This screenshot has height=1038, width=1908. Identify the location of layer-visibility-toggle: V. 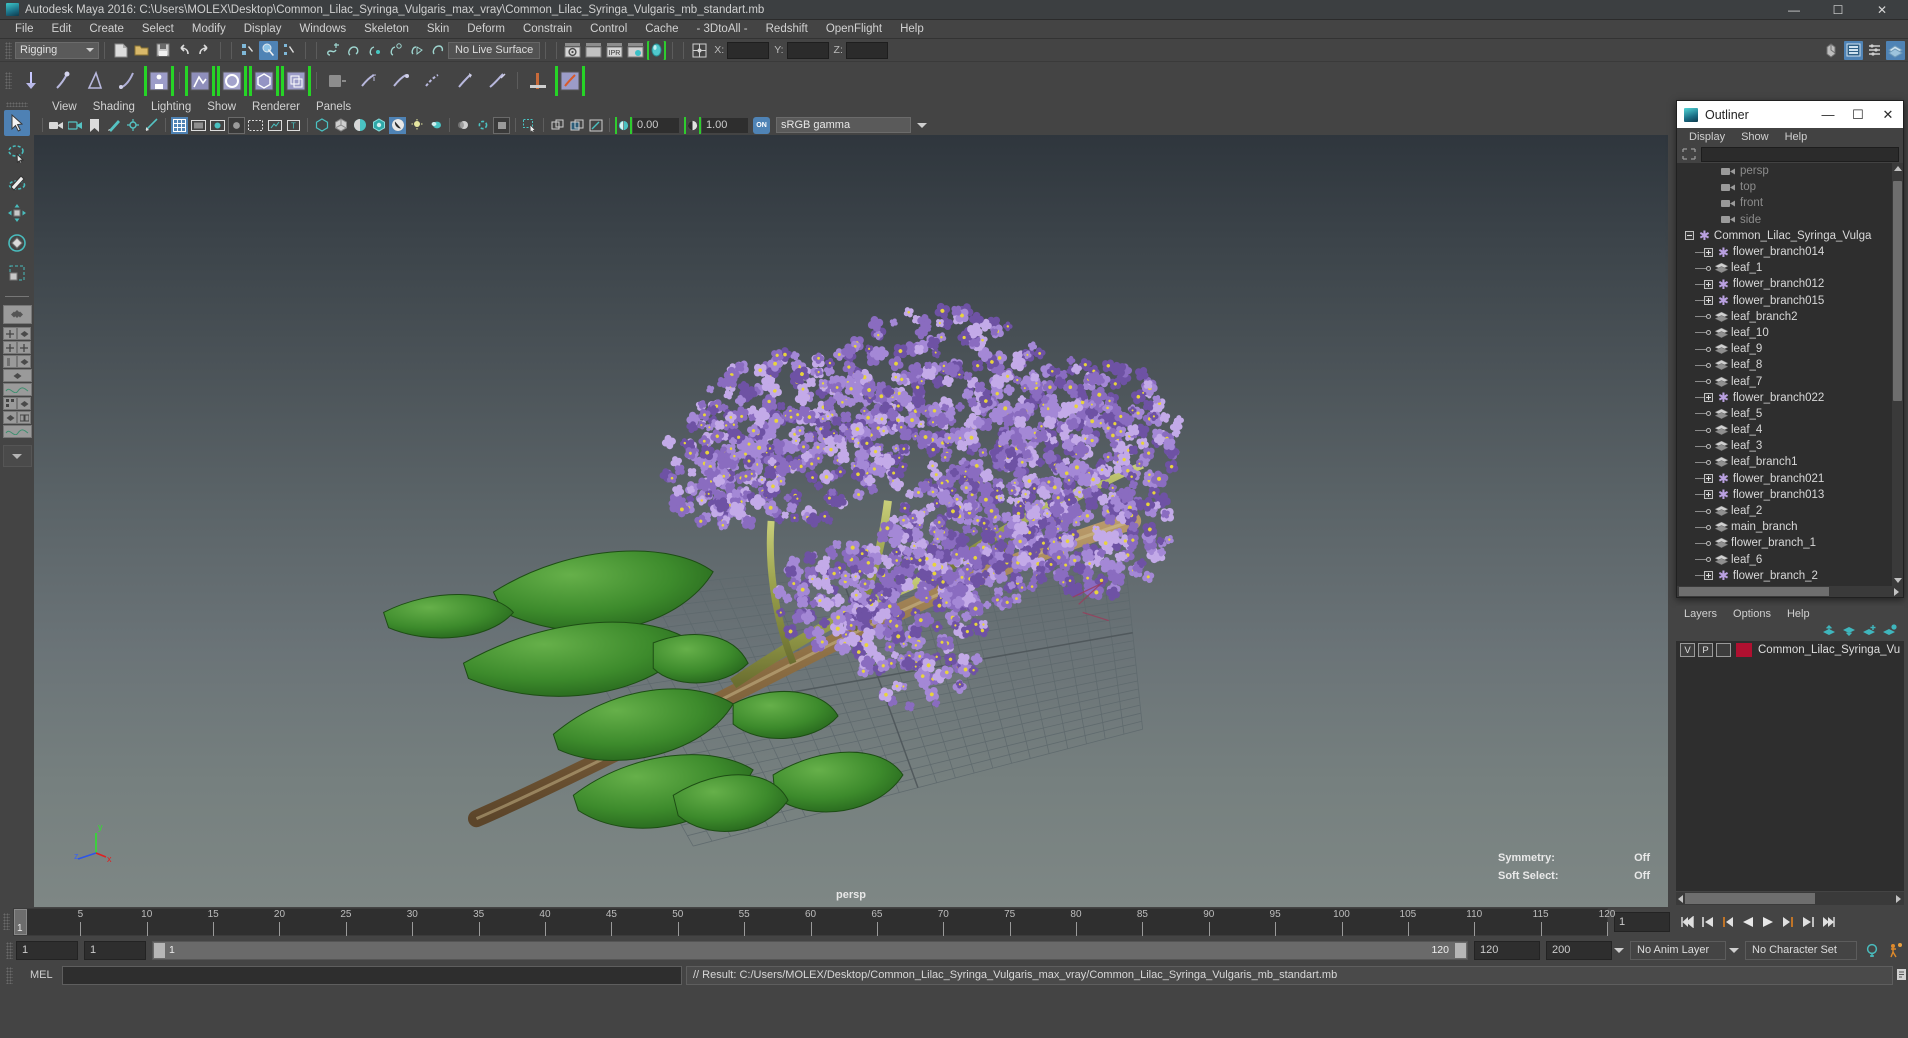
(1687, 650).